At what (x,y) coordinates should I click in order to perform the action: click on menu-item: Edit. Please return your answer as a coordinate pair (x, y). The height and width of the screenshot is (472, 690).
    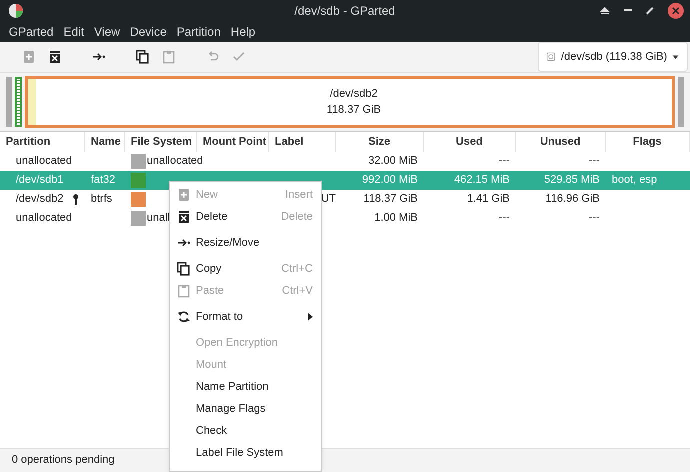
    Looking at the image, I should click on (74, 32).